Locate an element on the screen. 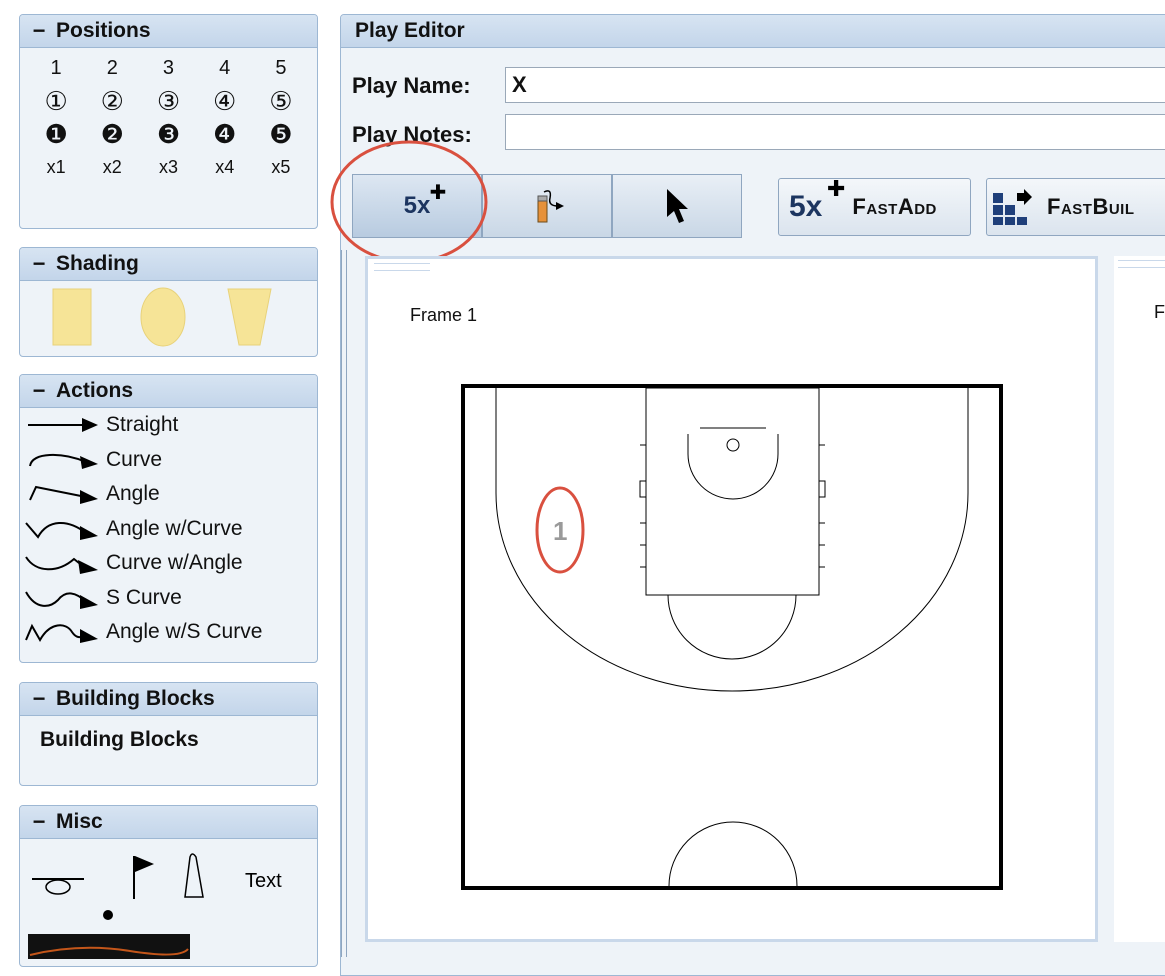  play-notes-input is located at coordinates (835, 132).